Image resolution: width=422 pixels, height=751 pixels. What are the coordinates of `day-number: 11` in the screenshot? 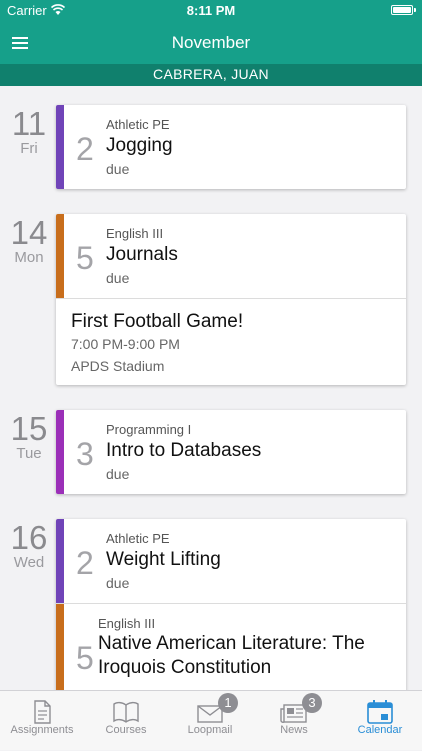 It's located at (29, 123).